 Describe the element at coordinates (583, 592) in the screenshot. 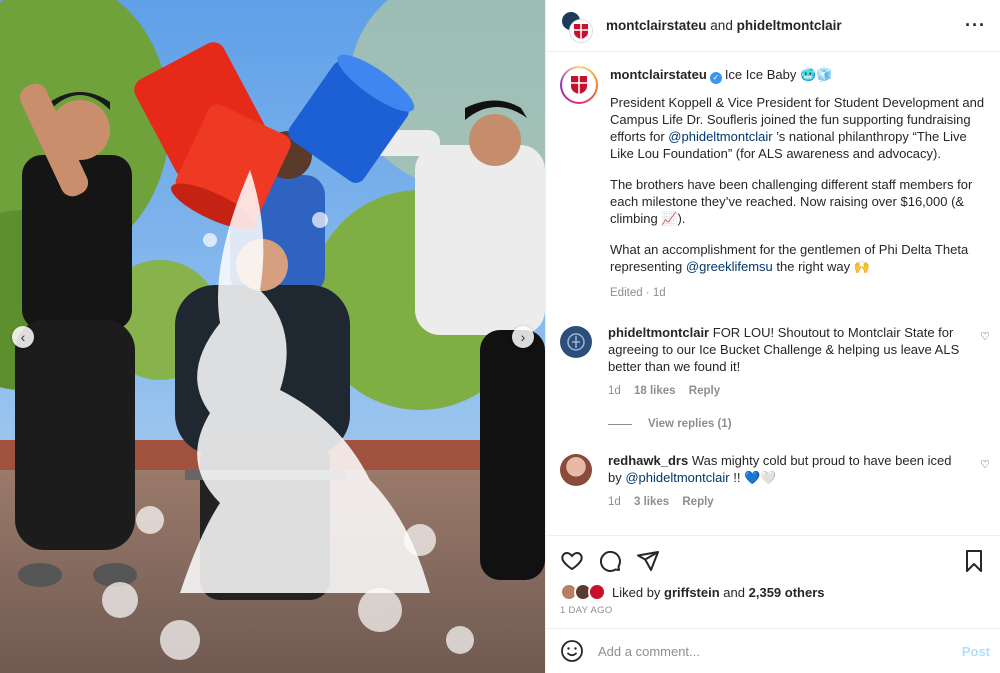

I see `liker-avatars` at that location.